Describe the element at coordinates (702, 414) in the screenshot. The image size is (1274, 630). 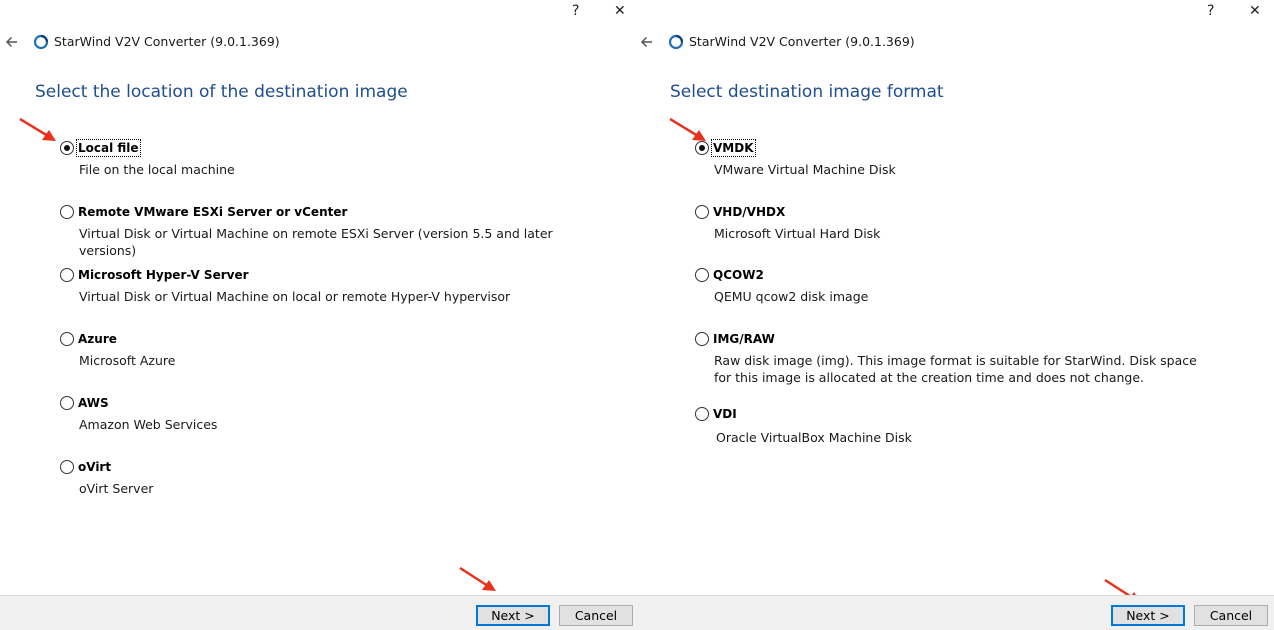
I see `radio-vdi` at that location.